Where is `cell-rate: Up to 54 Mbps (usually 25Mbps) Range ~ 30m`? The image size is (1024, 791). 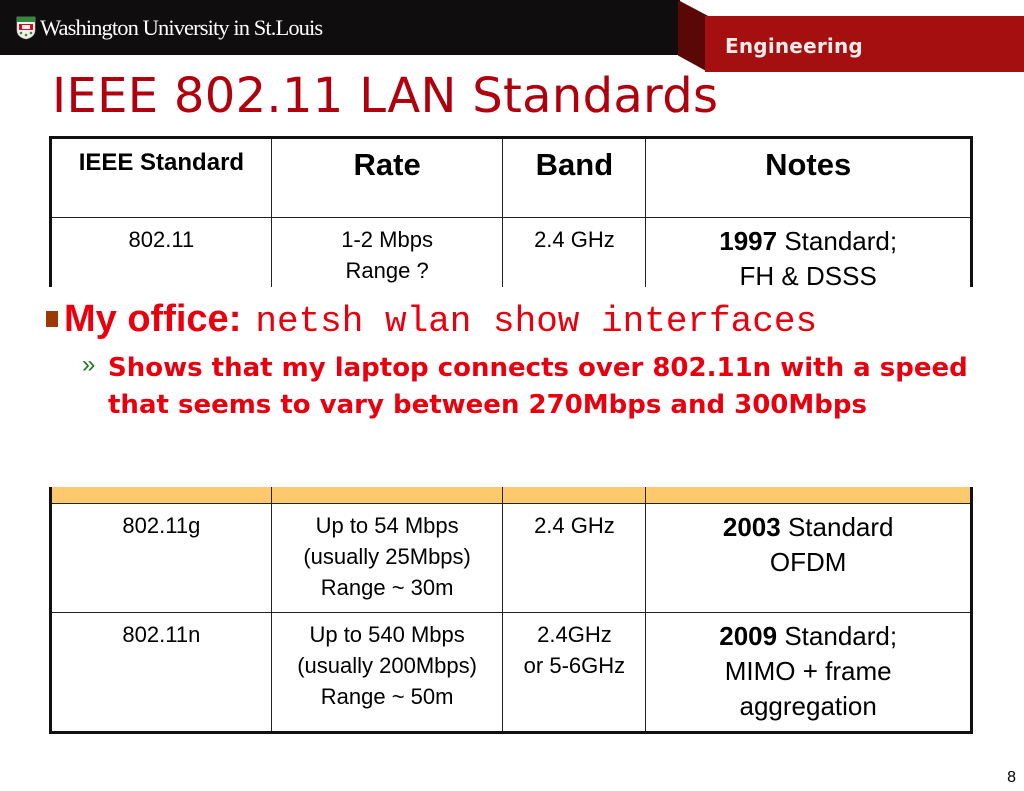 cell-rate: Up to 54 Mbps (usually 25Mbps) Range ~ 30m is located at coordinates (387, 558).